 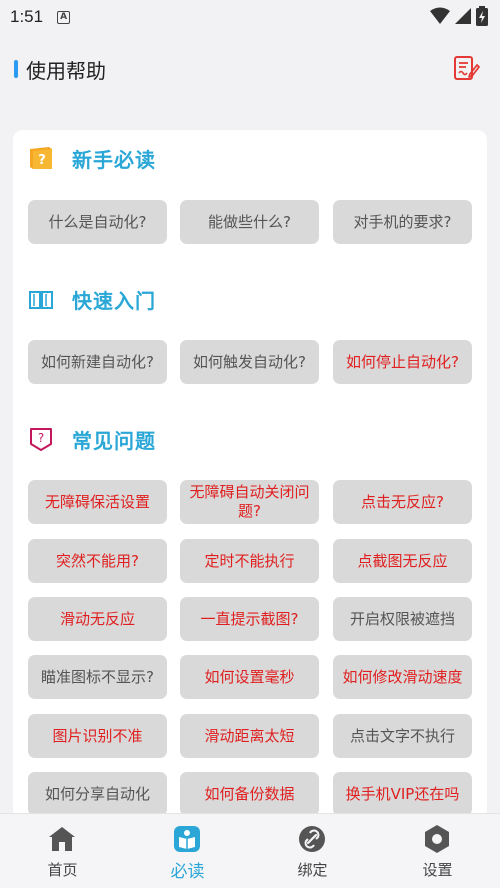 I want to click on help-item-button: 什么是自动化?, so click(x=97, y=222).